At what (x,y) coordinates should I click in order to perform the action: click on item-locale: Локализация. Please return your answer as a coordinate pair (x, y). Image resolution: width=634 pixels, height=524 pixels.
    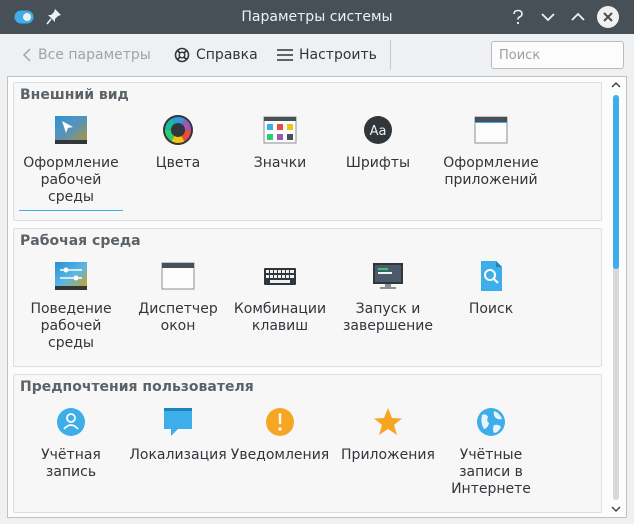
    Looking at the image, I should click on (178, 434).